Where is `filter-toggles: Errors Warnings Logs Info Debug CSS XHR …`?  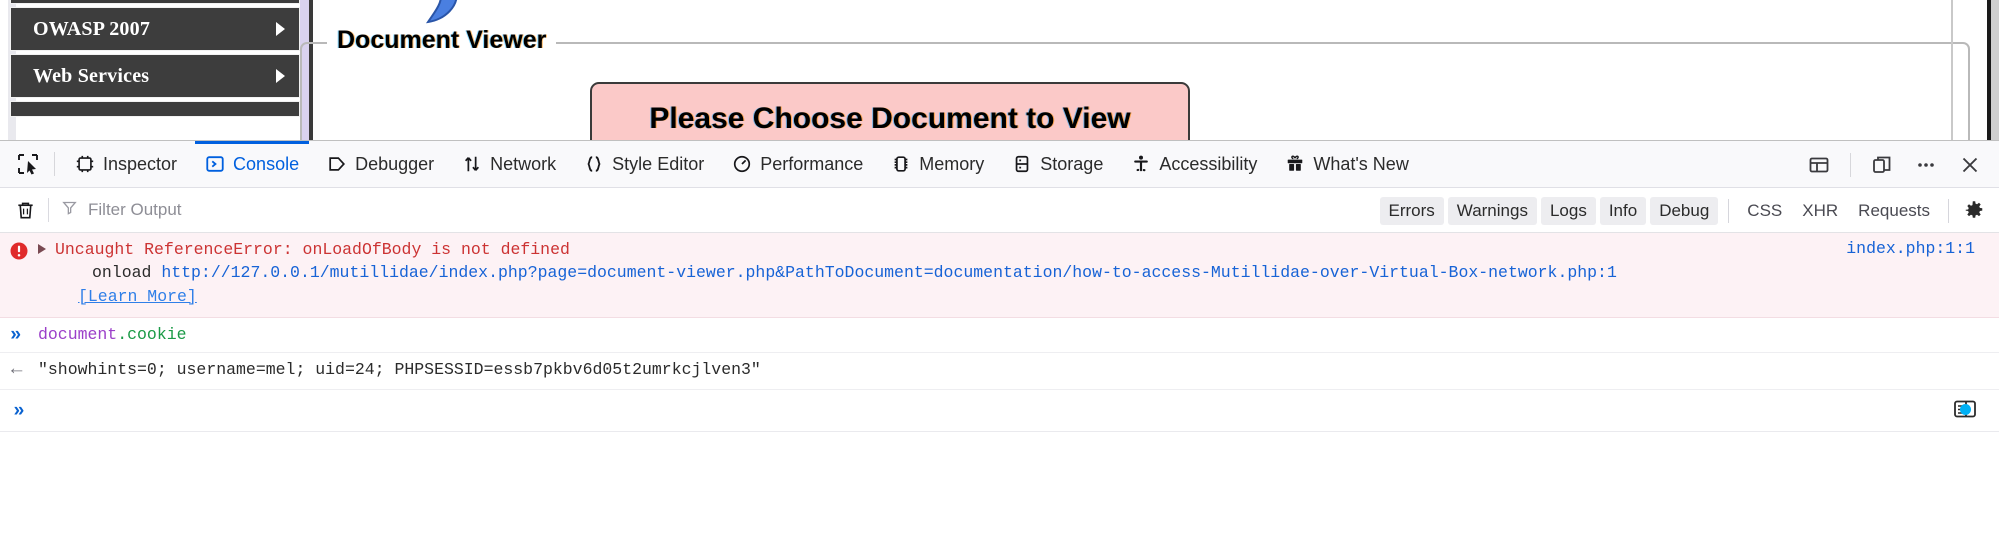
filter-toggles: Errors Warnings Logs Info Debug CSS XHR … is located at coordinates (1685, 210).